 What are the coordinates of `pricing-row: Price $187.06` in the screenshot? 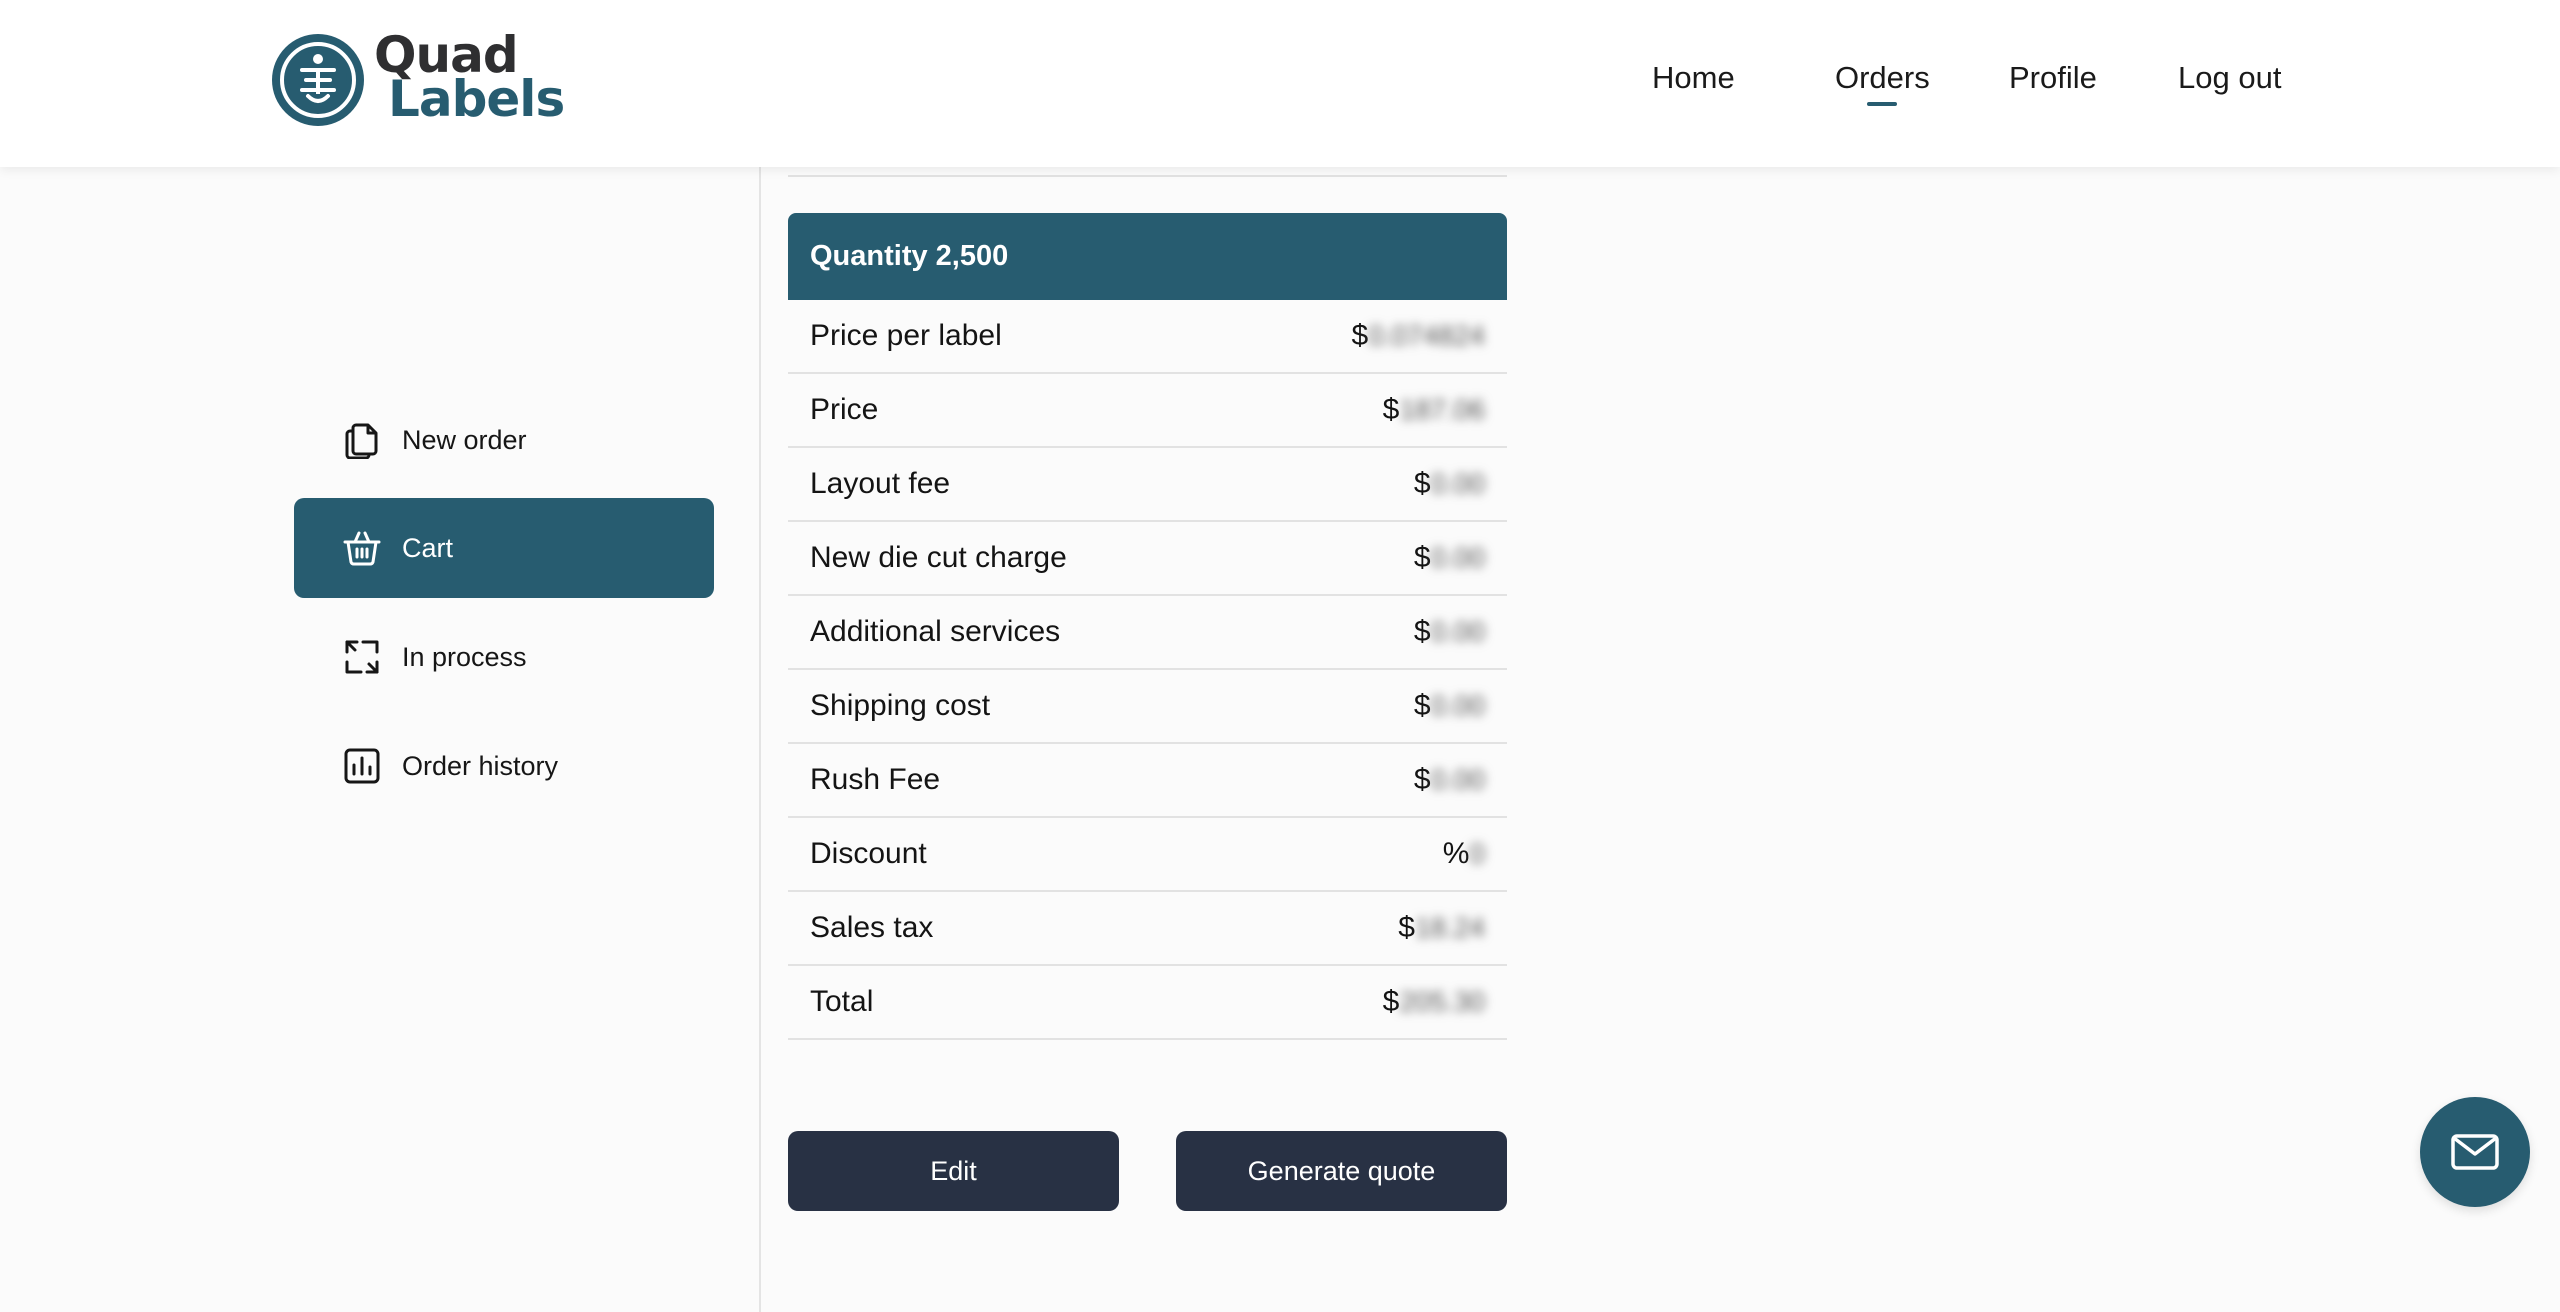 It's located at (1147, 411).